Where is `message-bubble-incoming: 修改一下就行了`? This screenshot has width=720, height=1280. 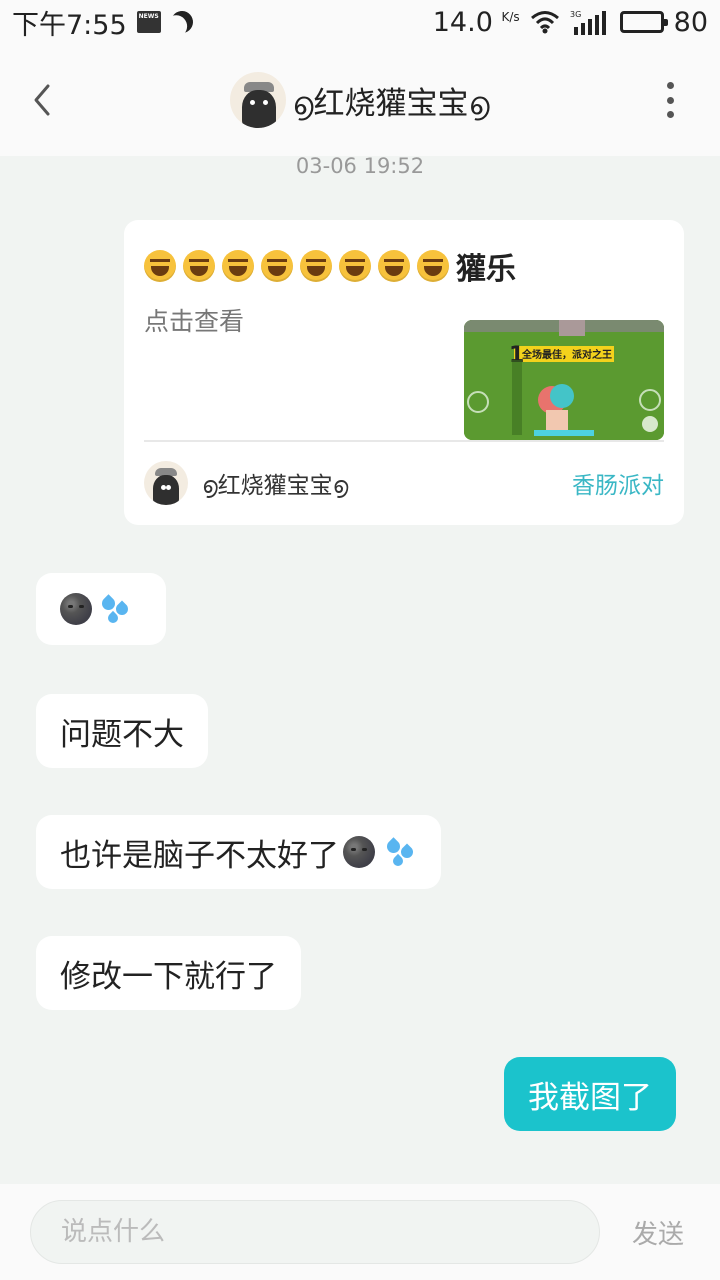 message-bubble-incoming: 修改一下就行了 is located at coordinates (168, 973).